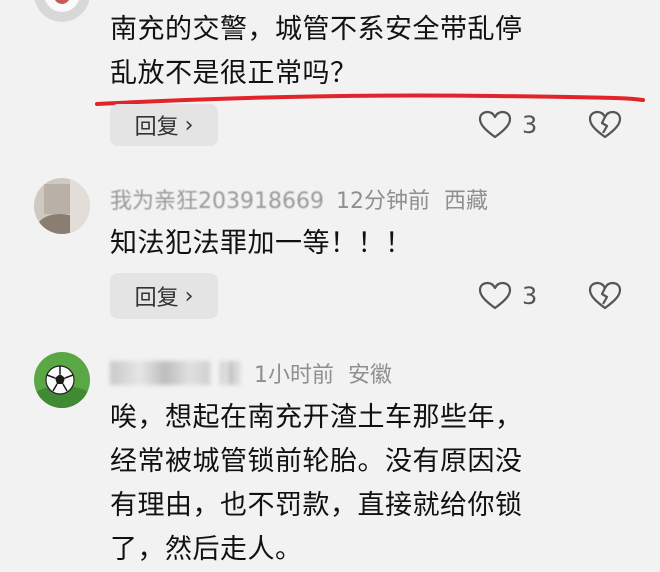 The width and height of the screenshot is (660, 572). What do you see at coordinates (465, 201) in the screenshot?
I see `location: 西藏` at bounding box center [465, 201].